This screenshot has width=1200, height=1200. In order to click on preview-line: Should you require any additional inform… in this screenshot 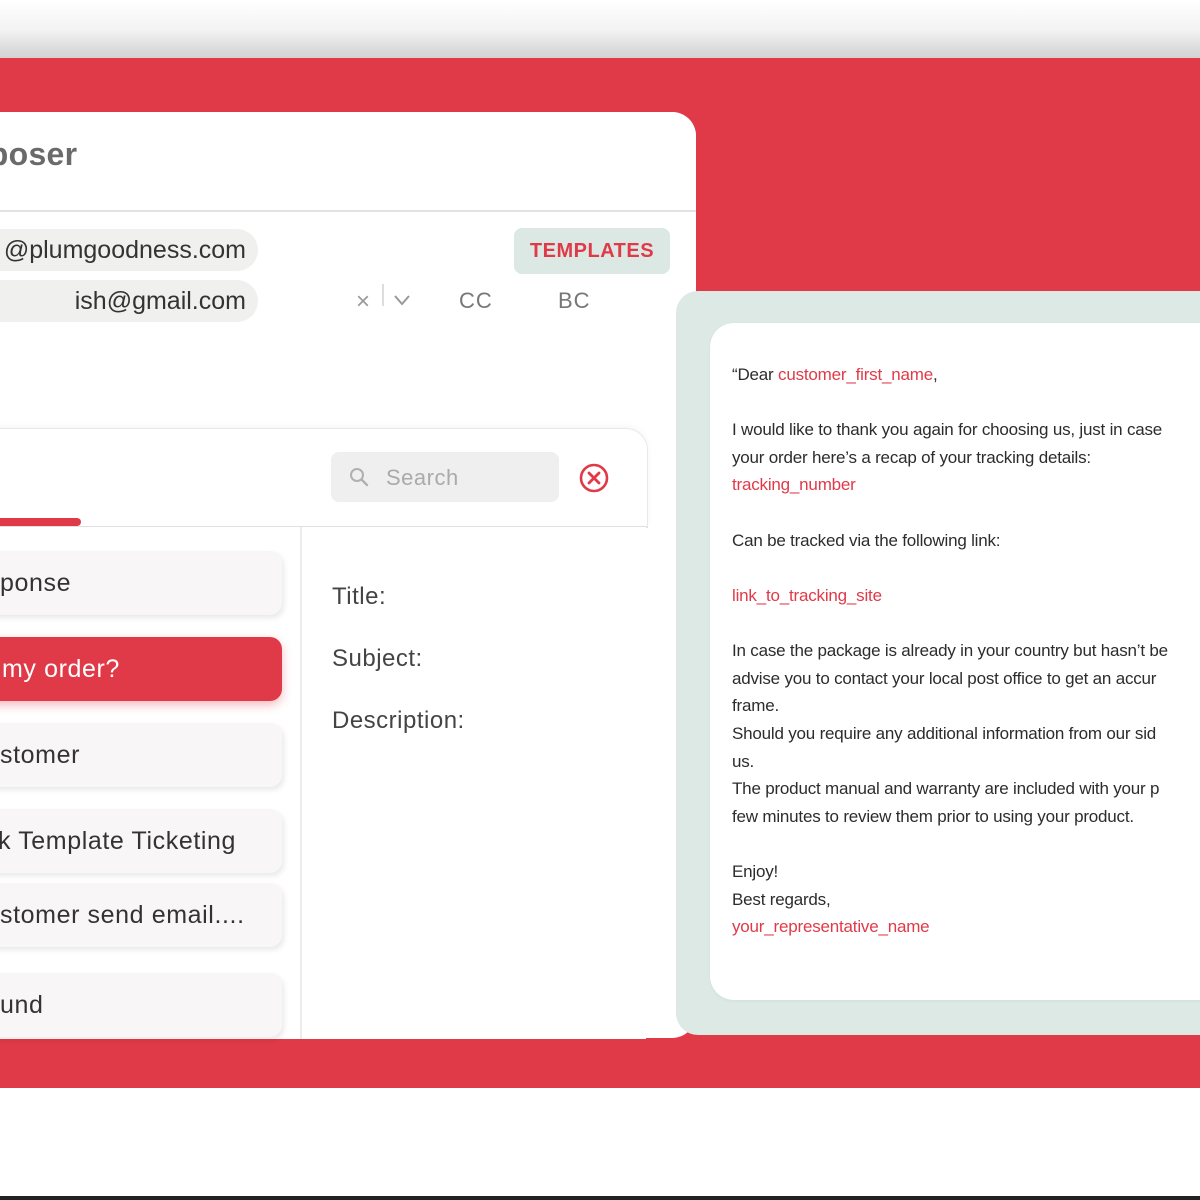, I will do `click(944, 733)`.